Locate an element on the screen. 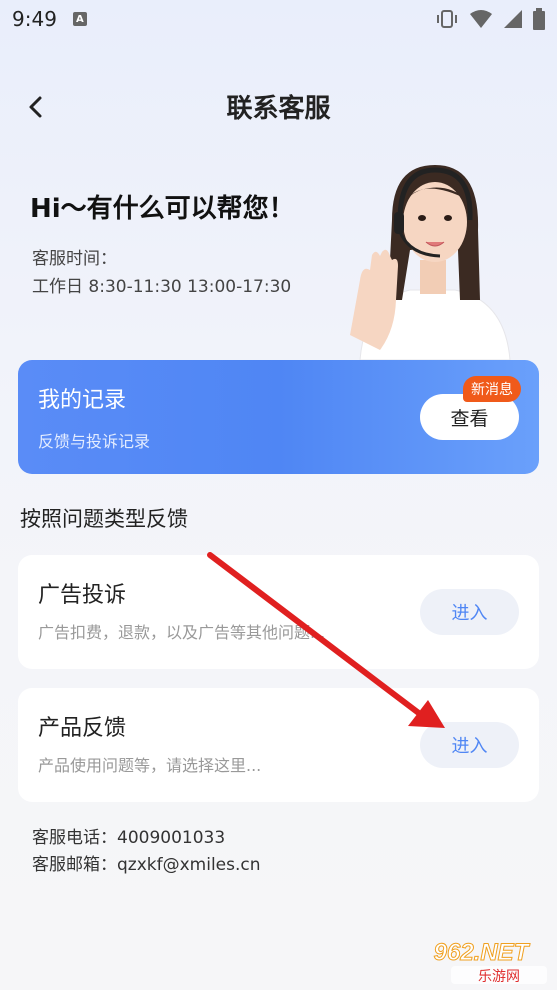 The width and height of the screenshot is (557, 990). ad-complaint-title: 广告投诉 is located at coordinates (82, 595).